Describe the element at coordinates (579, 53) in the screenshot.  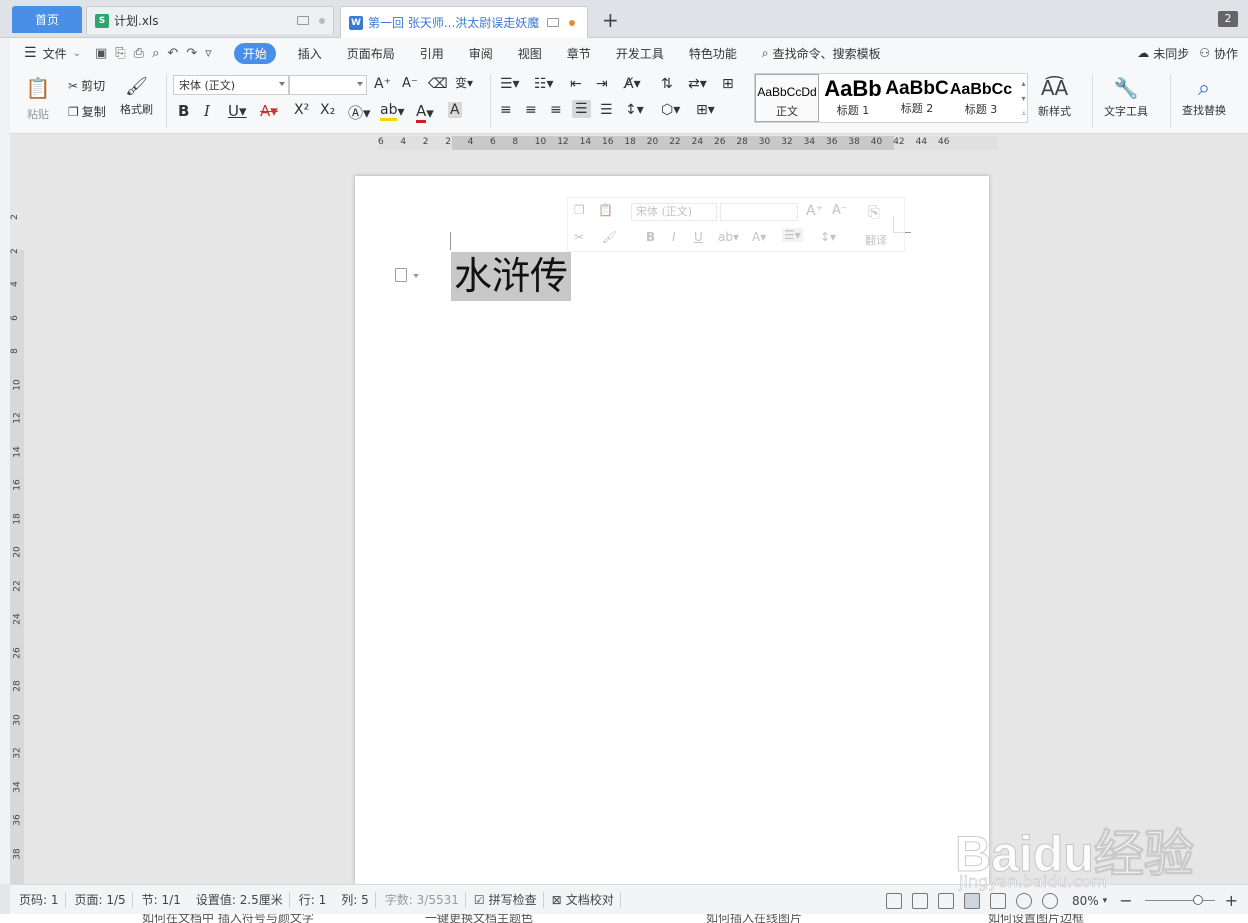
I see `tab-chapter: 章节` at that location.